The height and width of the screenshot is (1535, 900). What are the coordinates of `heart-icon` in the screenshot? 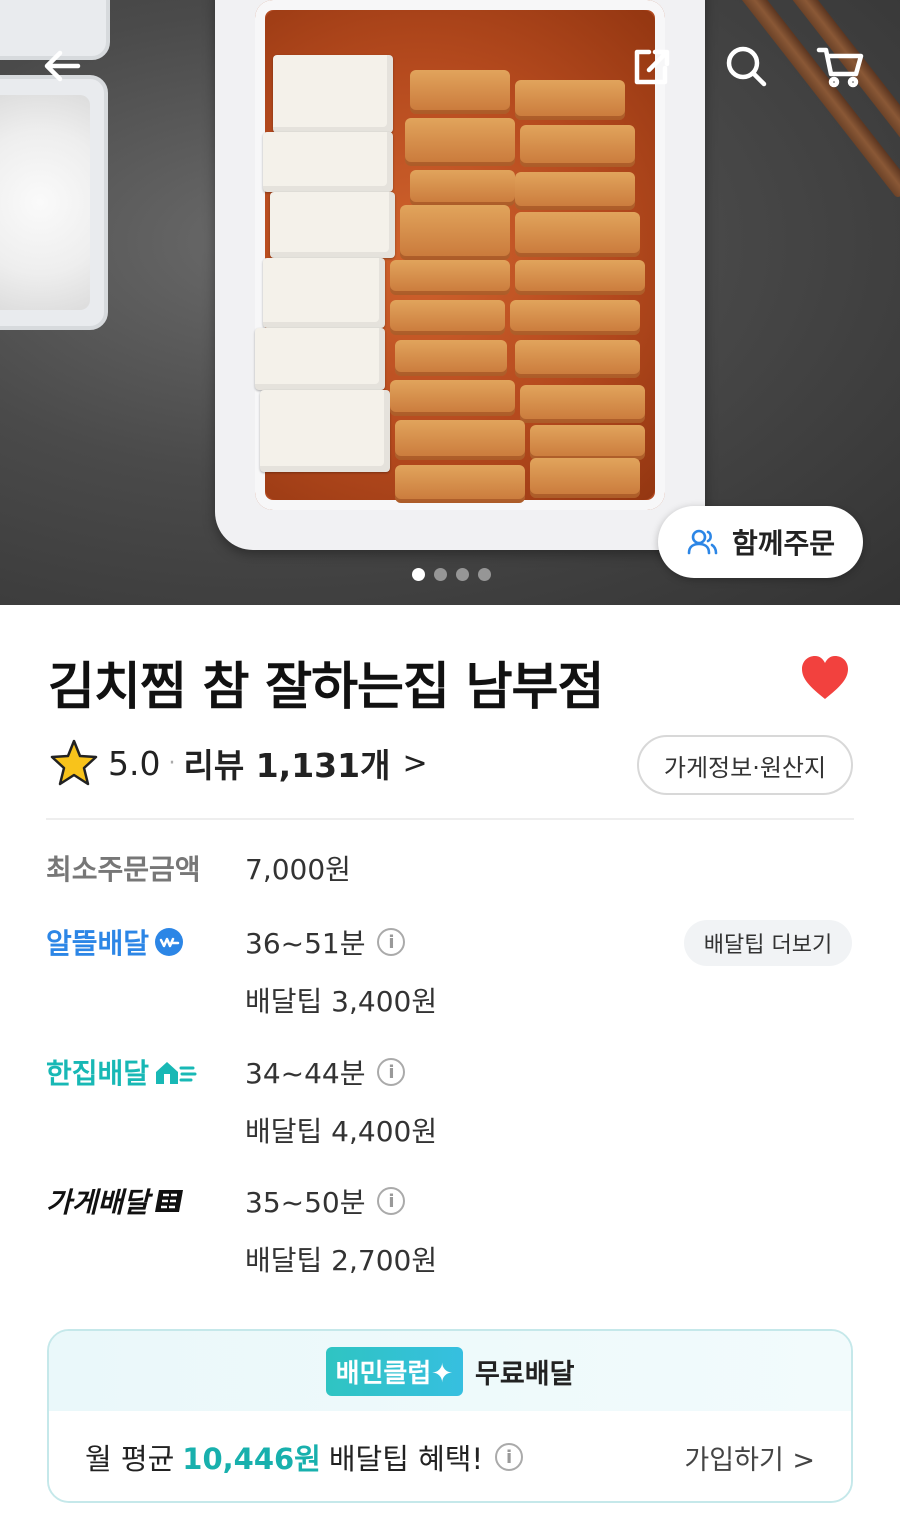 It's located at (825, 677).